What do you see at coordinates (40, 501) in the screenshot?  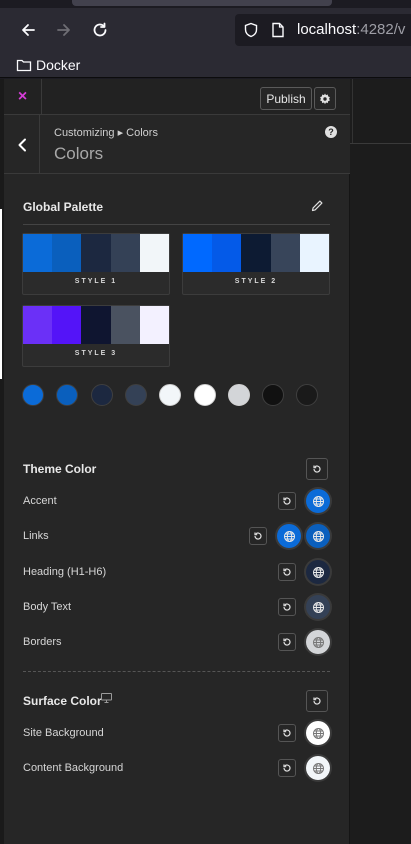 I see `color-row-label: Accent` at bounding box center [40, 501].